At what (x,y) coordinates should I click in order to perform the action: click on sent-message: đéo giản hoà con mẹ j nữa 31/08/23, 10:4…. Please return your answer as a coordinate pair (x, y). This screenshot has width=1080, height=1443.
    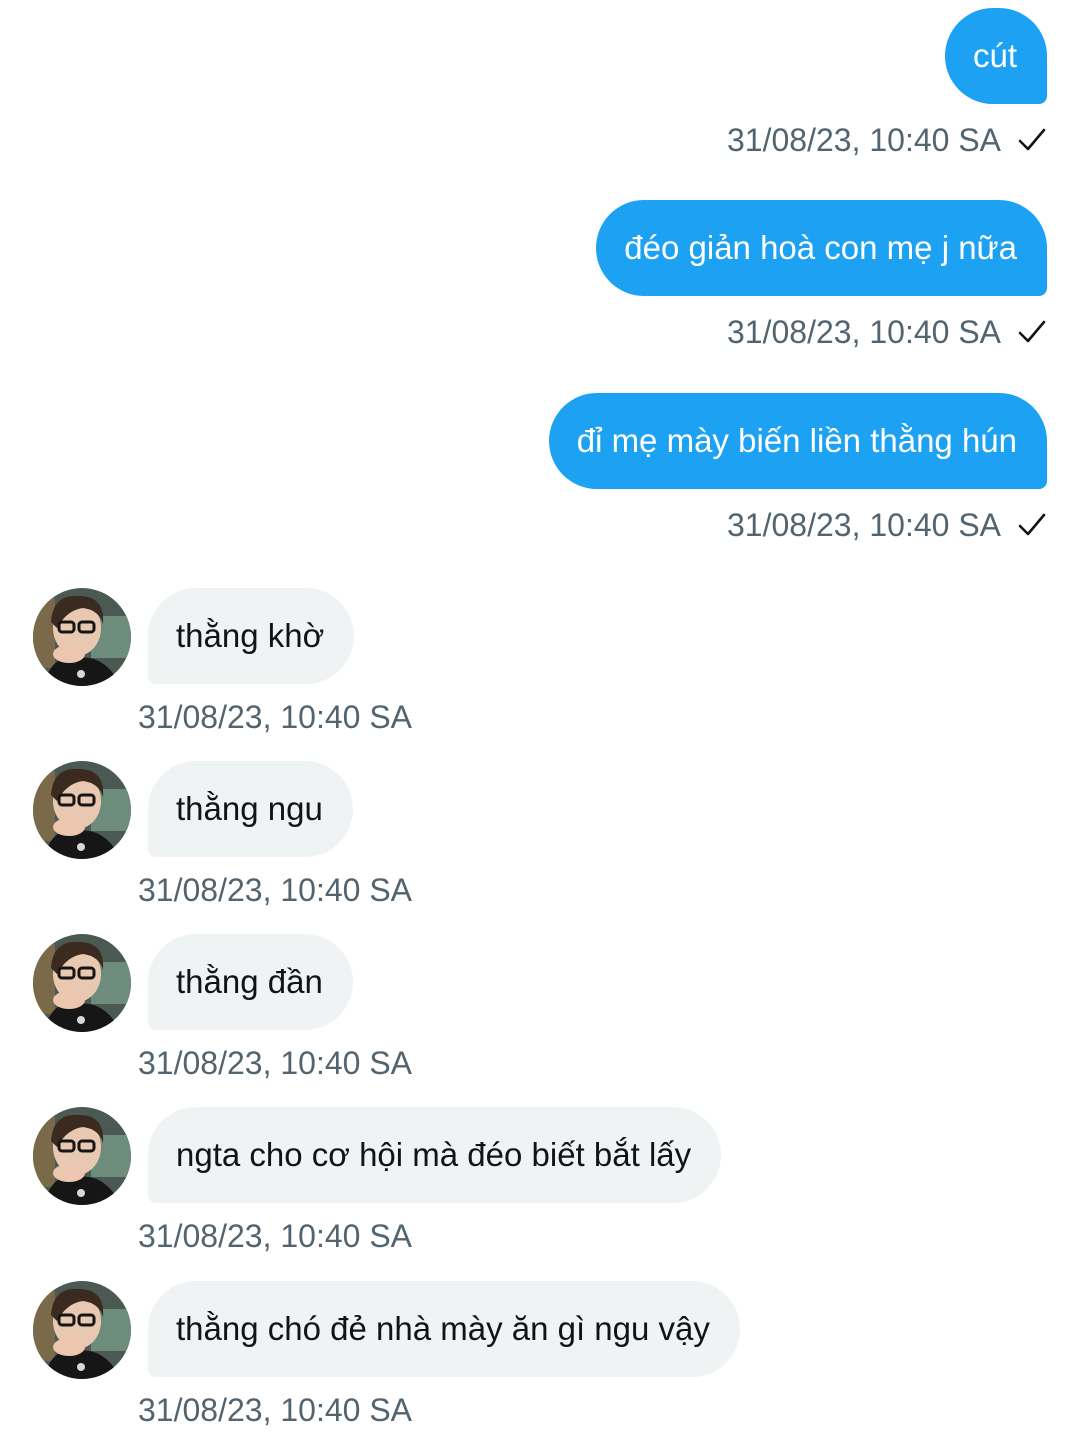
    Looking at the image, I should click on (821, 275).